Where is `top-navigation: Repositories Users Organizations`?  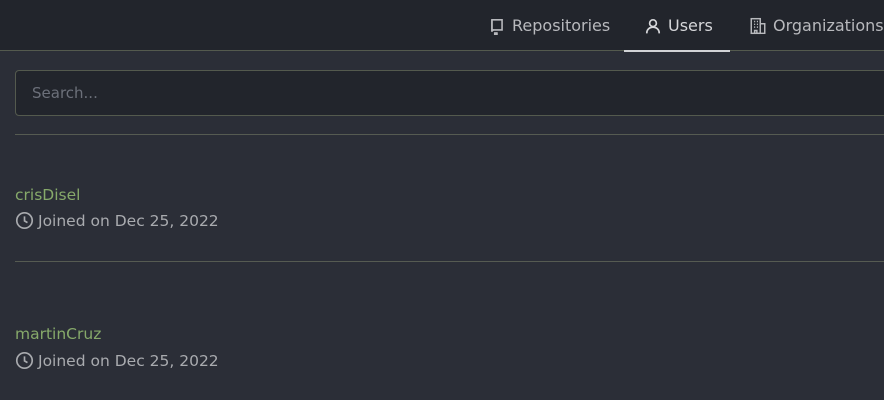
top-navigation: Repositories Users Organizations is located at coordinates (442, 26).